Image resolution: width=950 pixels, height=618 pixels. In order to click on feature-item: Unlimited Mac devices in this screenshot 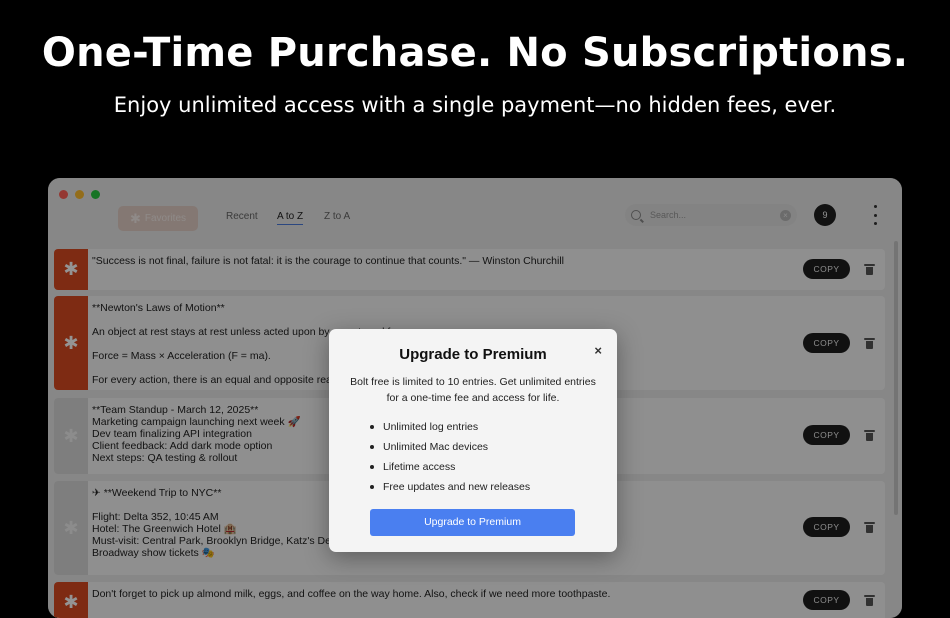, I will do `click(449, 449)`.